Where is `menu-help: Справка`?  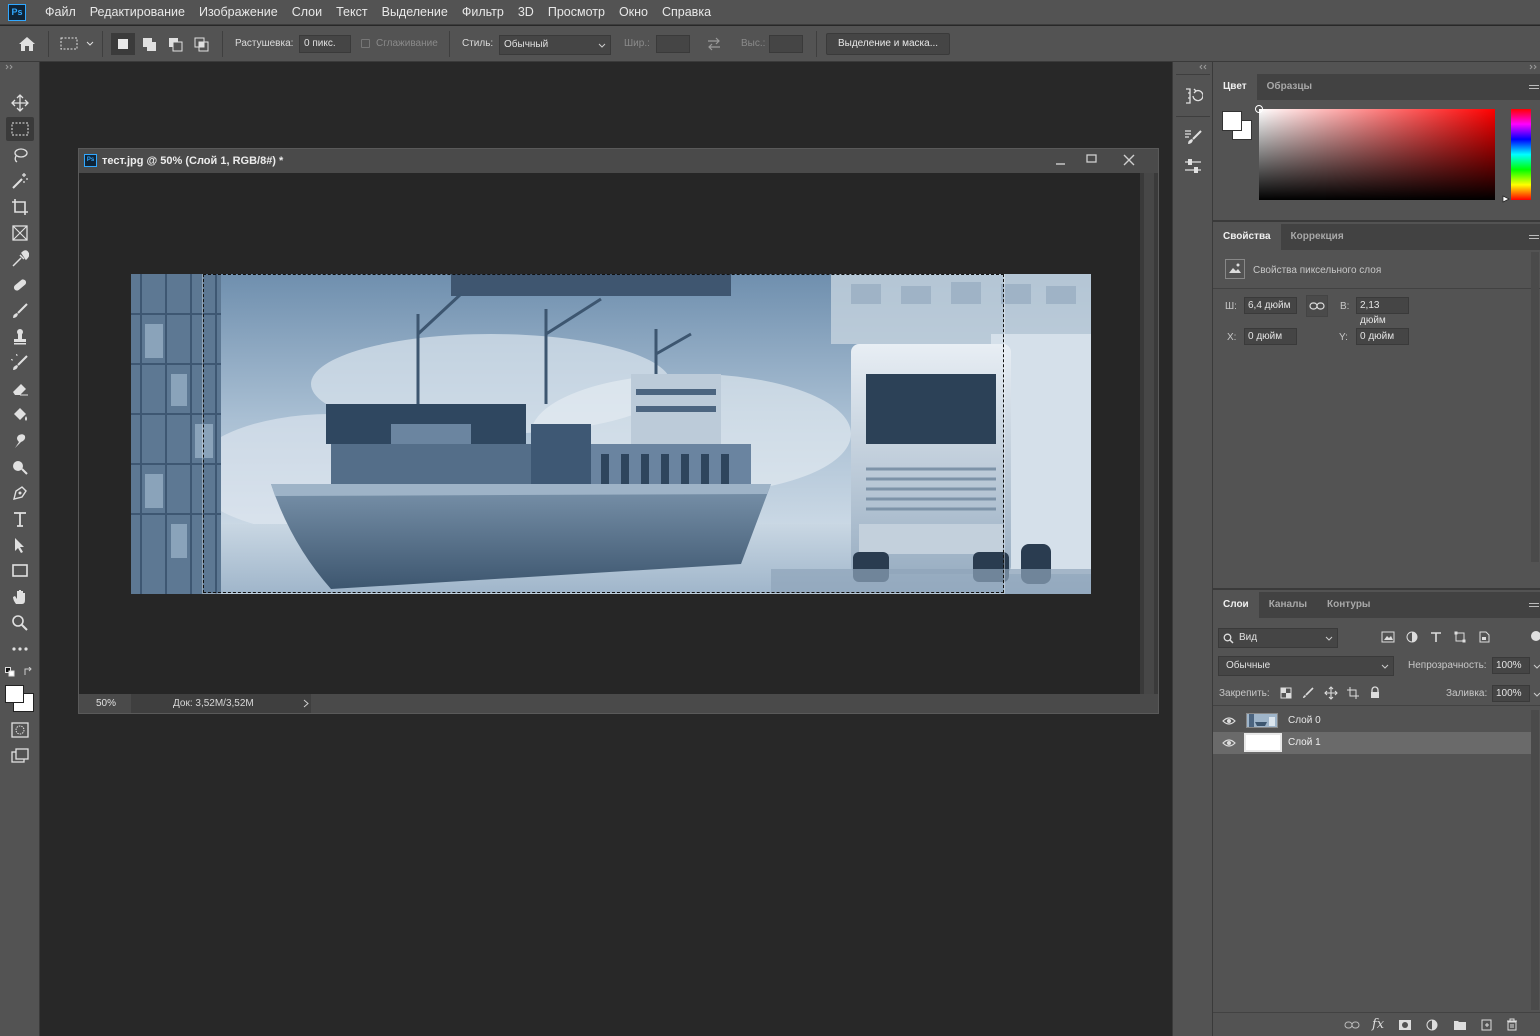 menu-help: Справка is located at coordinates (686, 12).